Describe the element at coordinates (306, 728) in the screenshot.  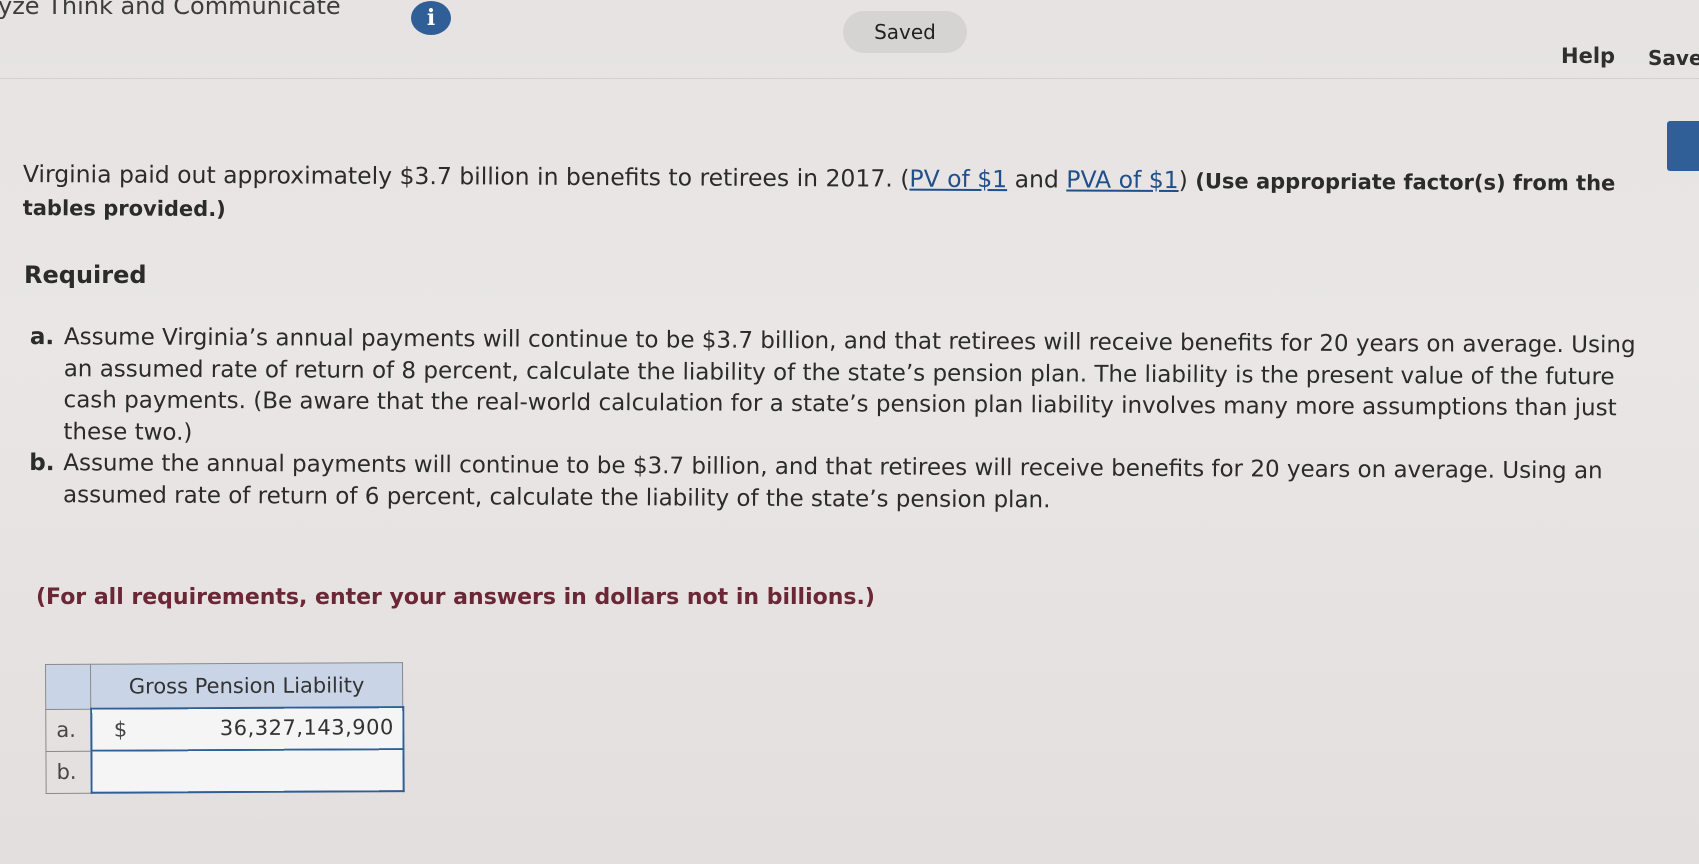
I see `answer-value-a: 36,327,143,900` at that location.